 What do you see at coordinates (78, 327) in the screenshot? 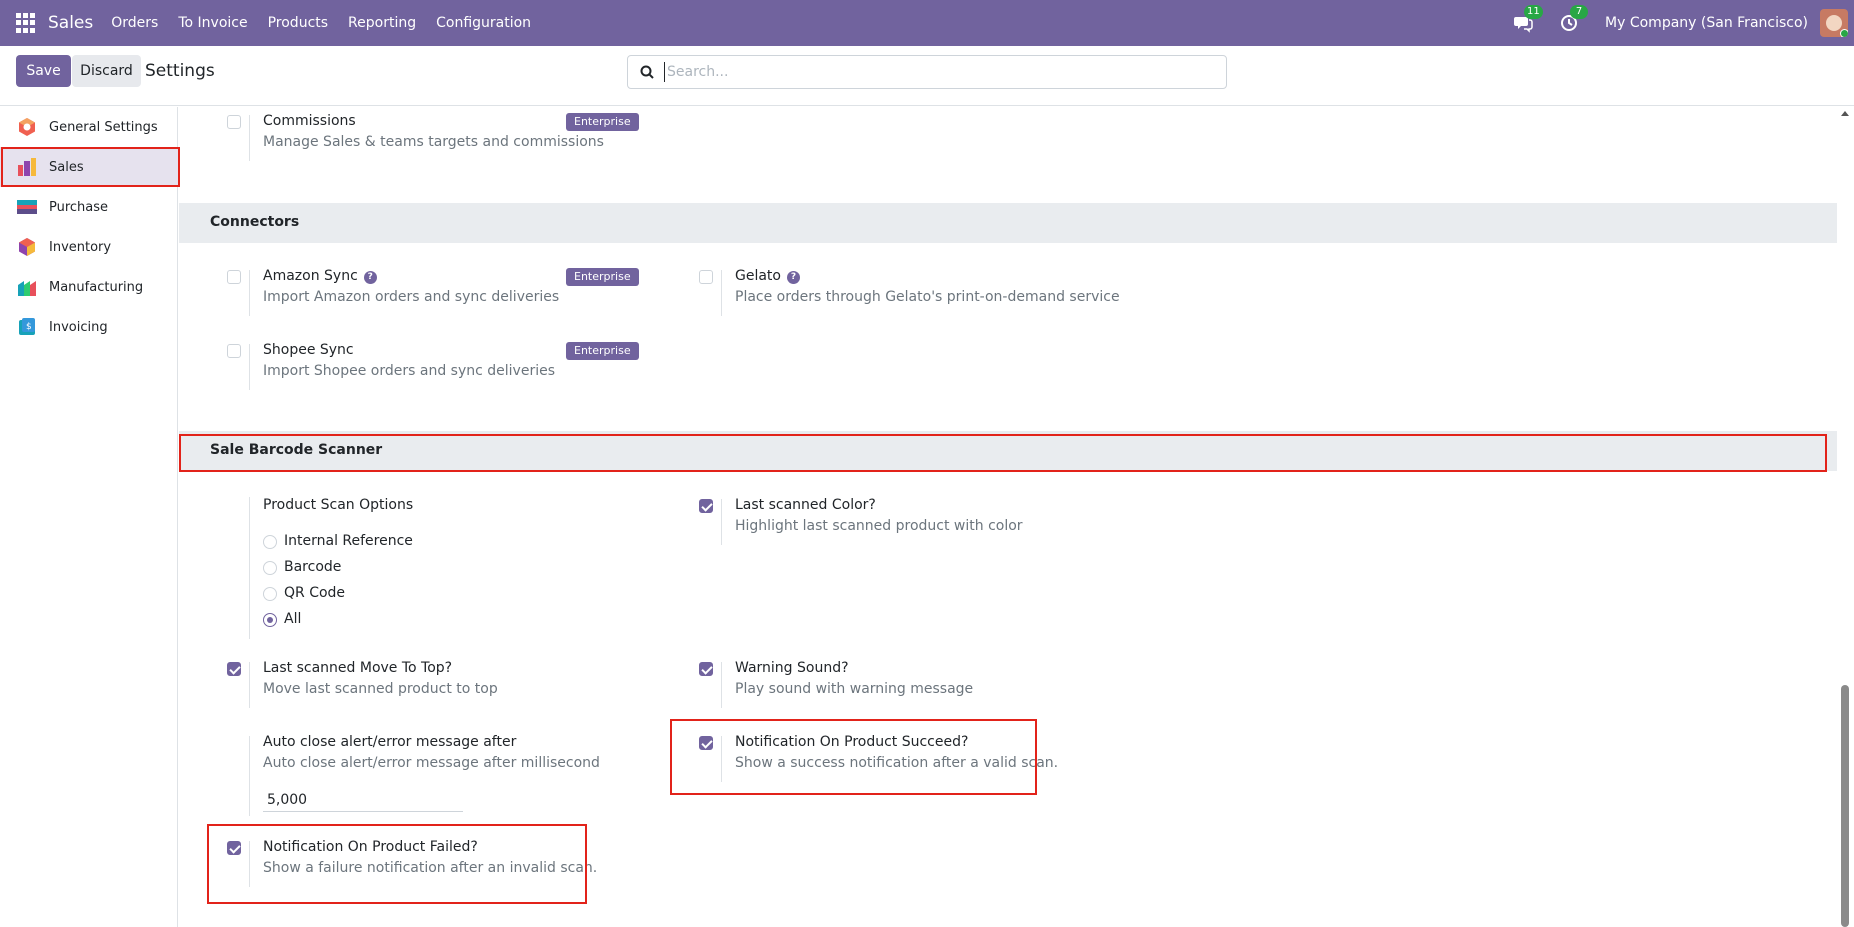
I see `sidebar-item-label: Invoicing` at bounding box center [78, 327].